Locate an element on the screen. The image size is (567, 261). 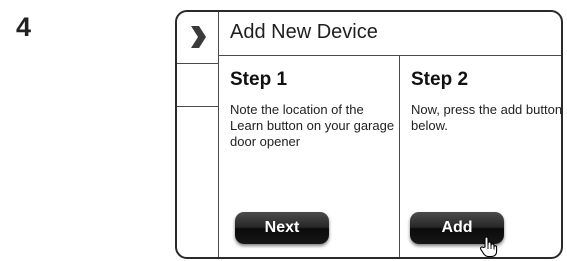
step-1-heading: Step 1 is located at coordinates (259, 79).